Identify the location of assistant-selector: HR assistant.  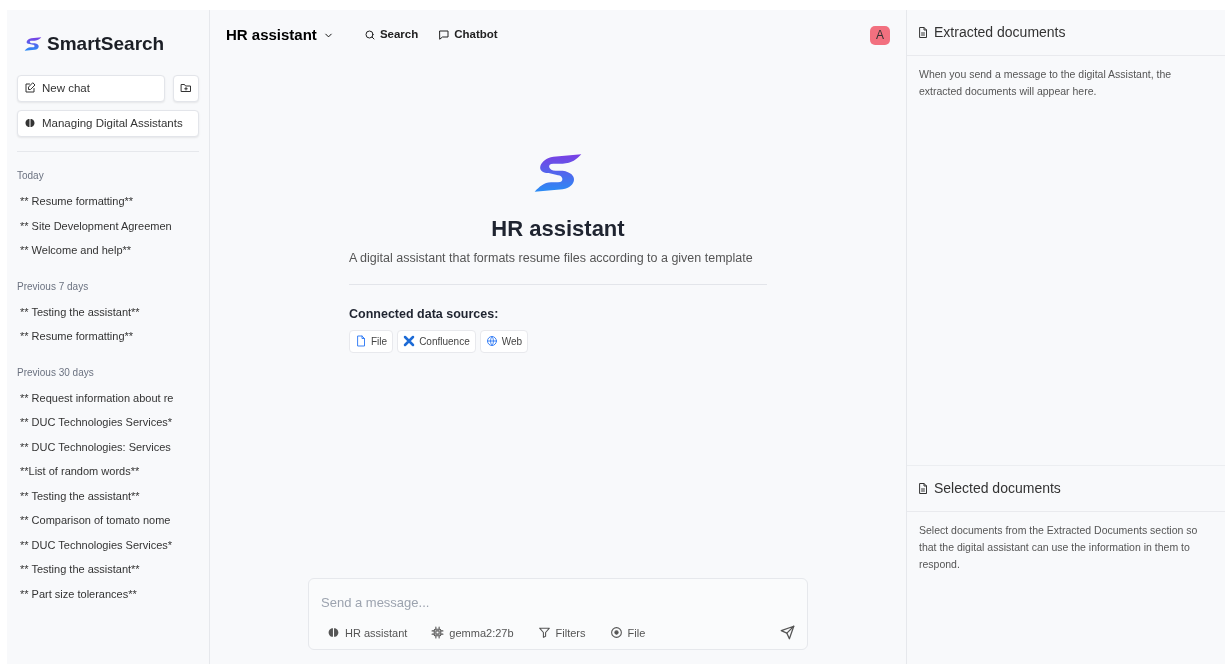
(280, 35).